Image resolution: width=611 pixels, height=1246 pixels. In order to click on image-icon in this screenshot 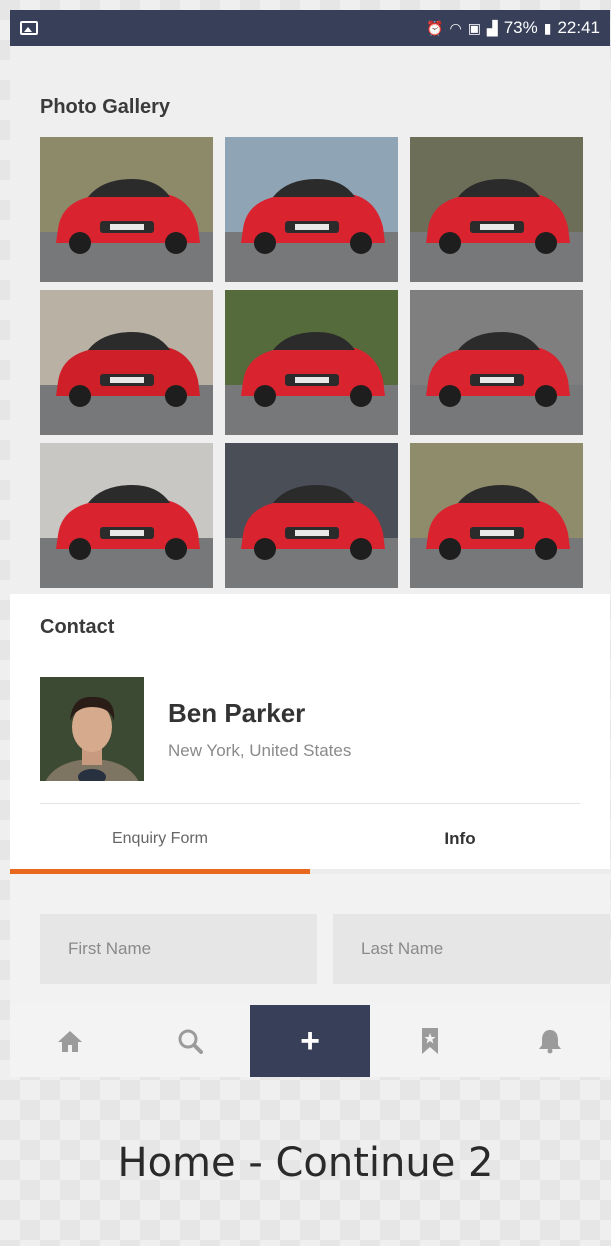, I will do `click(29, 28)`.